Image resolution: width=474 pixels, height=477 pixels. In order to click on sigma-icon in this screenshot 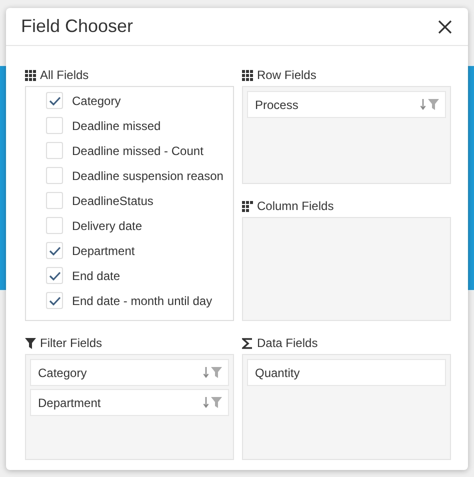, I will do `click(247, 343)`.